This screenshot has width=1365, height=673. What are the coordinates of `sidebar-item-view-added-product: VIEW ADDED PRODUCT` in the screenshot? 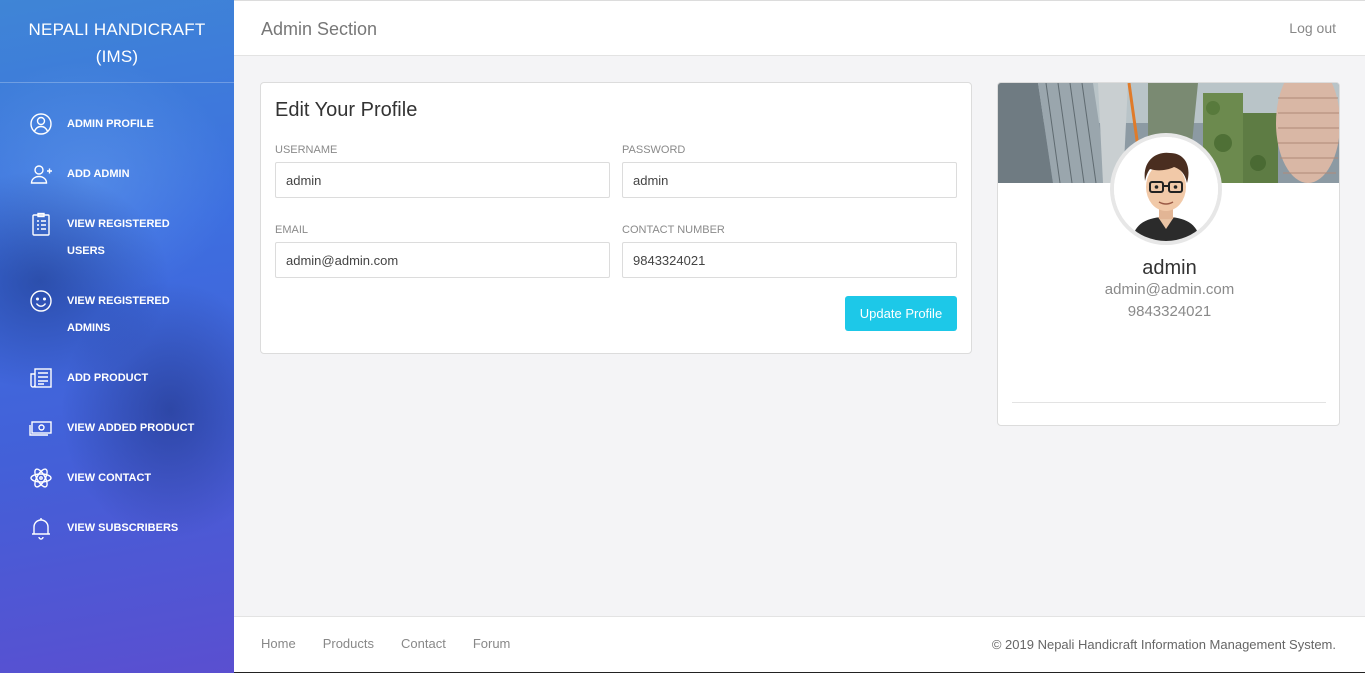 It's located at (117, 440).